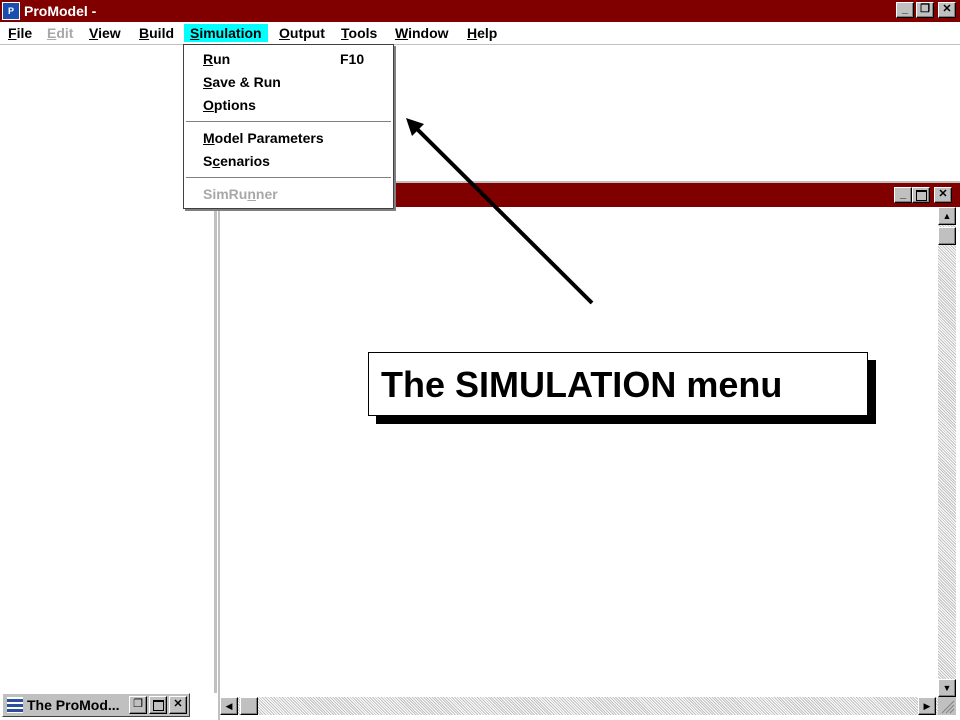  I want to click on menu-help: Help, so click(482, 33).